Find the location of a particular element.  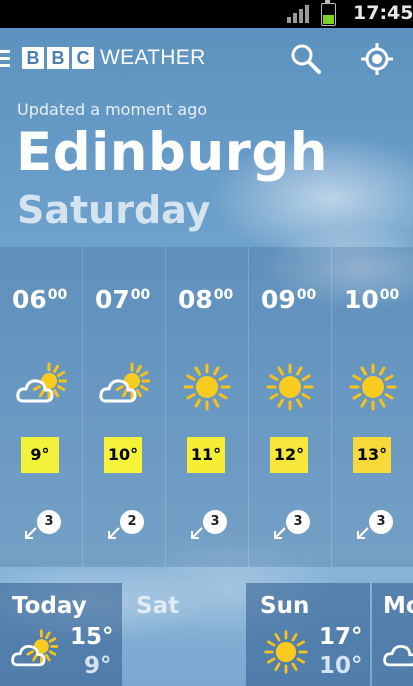

locate-button is located at coordinates (377, 59).